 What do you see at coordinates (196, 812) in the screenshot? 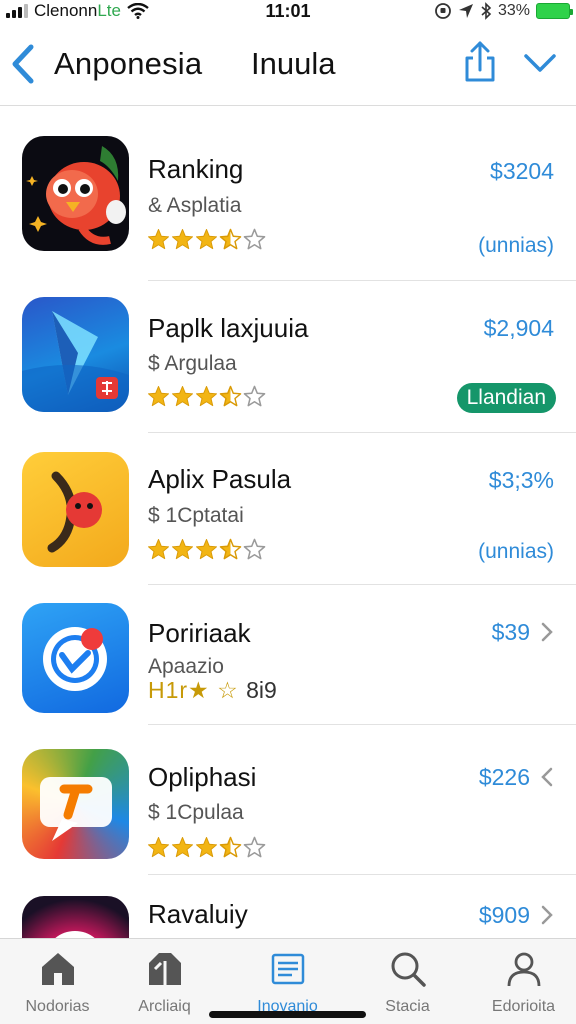
I see `app-subtitle: $ 1Cpulaa` at bounding box center [196, 812].